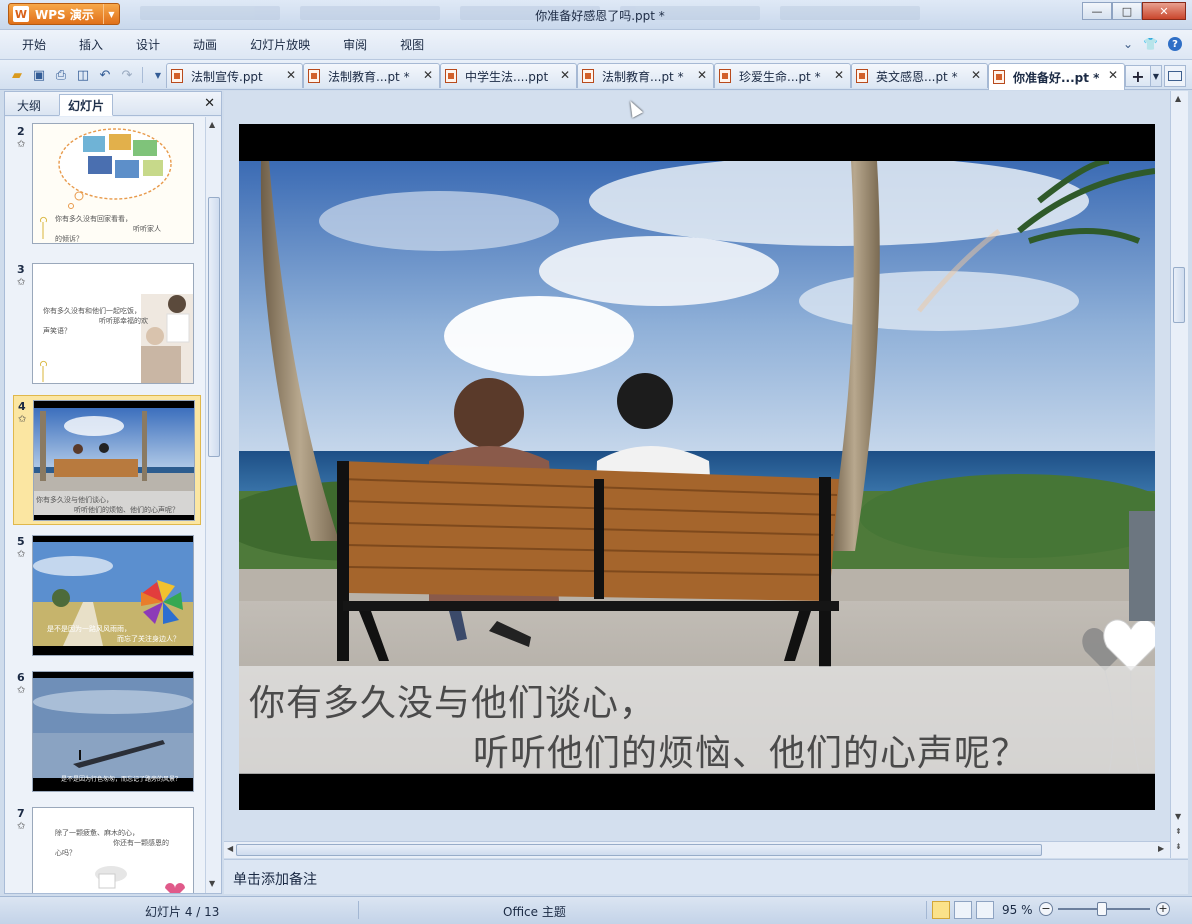 Image resolution: width=1192 pixels, height=924 pixels. I want to click on slide-number: 6, so click(21, 677).